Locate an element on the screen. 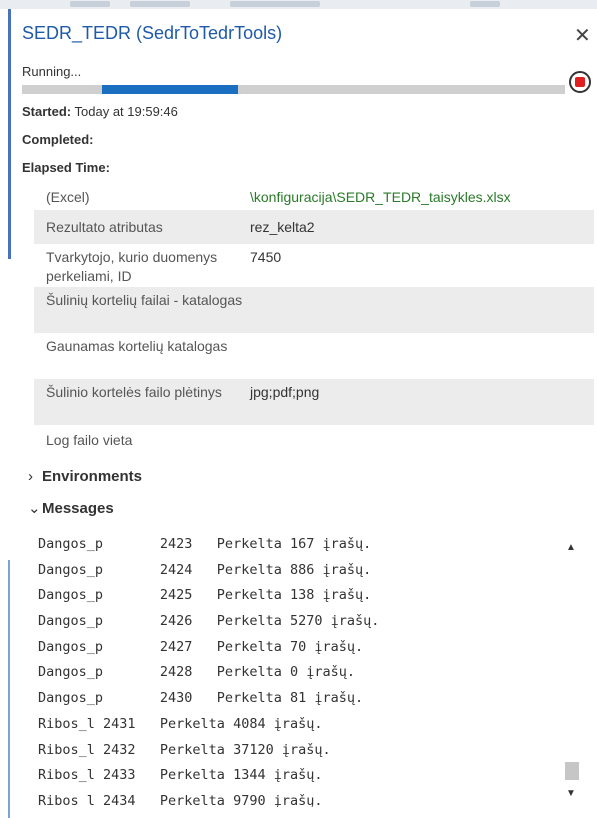 The width and height of the screenshot is (597, 818). started-label: Started: is located at coordinates (47, 111).